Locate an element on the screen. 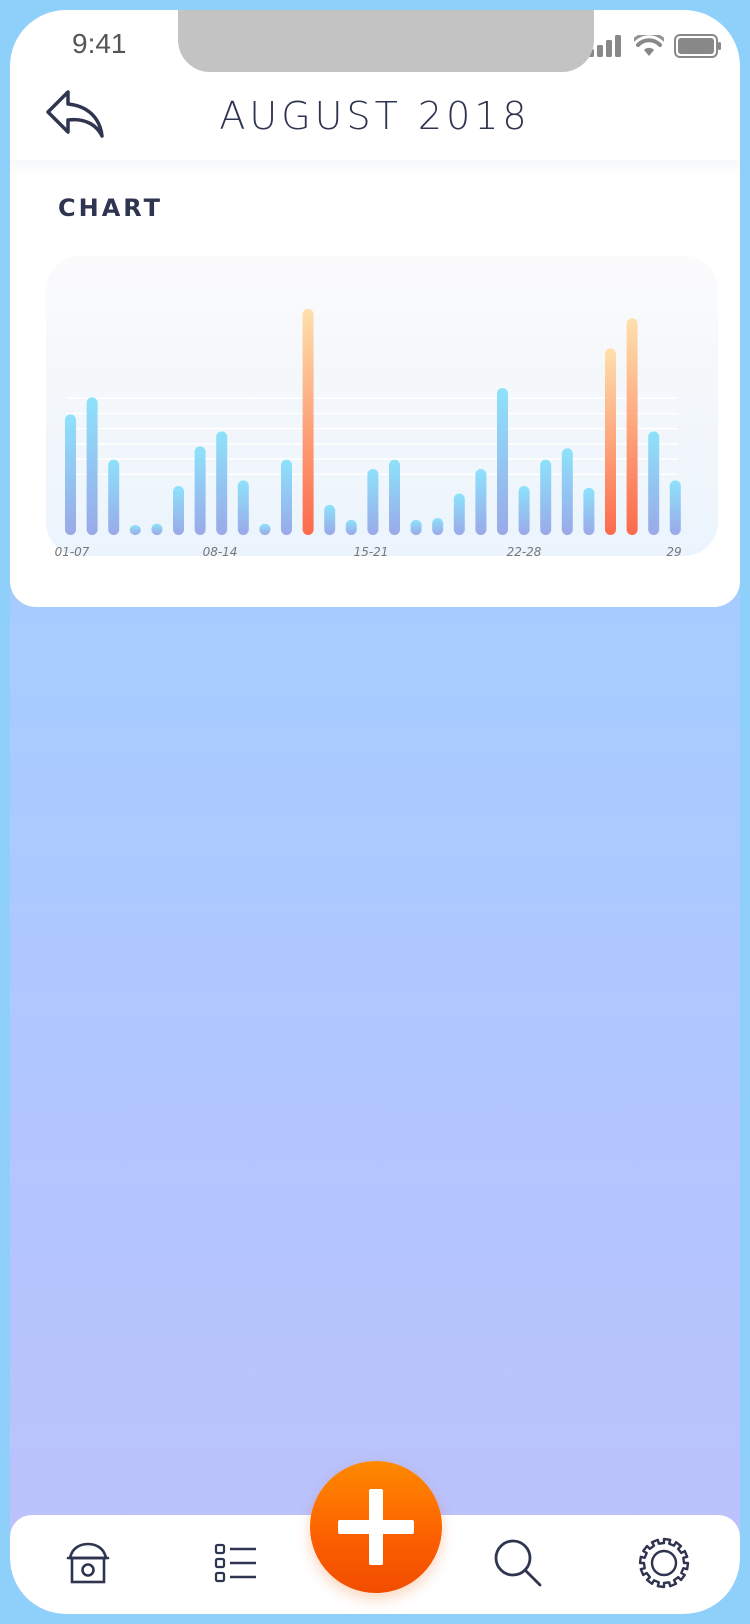 Image resolution: width=750 pixels, height=1624 pixels. status-icons is located at coordinates (655, 46).